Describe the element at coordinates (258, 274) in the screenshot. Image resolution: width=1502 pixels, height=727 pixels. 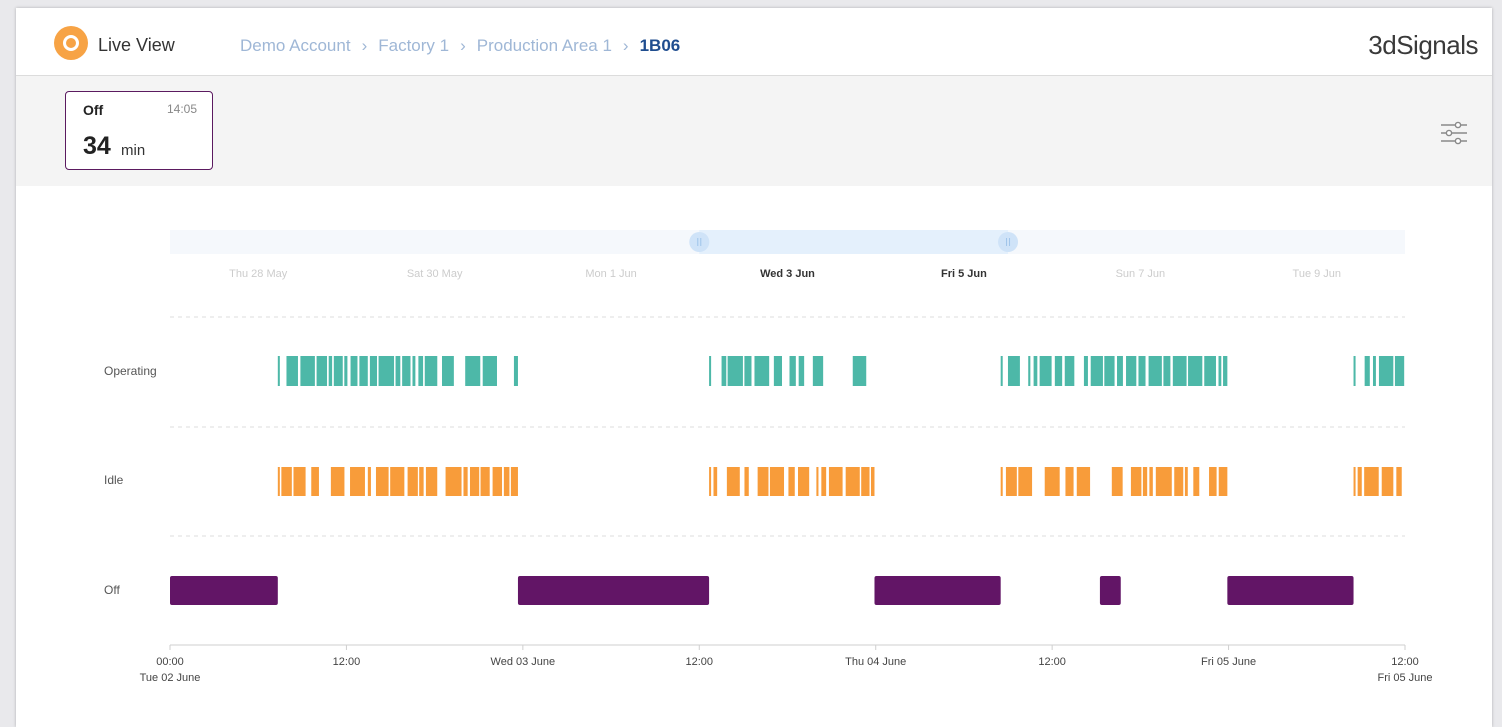
I see `overview-date-label: Thu 28 May` at that location.